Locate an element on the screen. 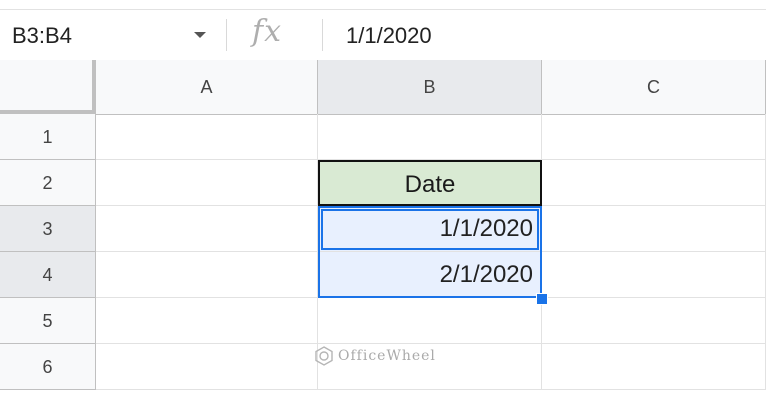 The image size is (766, 402). table-row: 1 is located at coordinates (383, 137).